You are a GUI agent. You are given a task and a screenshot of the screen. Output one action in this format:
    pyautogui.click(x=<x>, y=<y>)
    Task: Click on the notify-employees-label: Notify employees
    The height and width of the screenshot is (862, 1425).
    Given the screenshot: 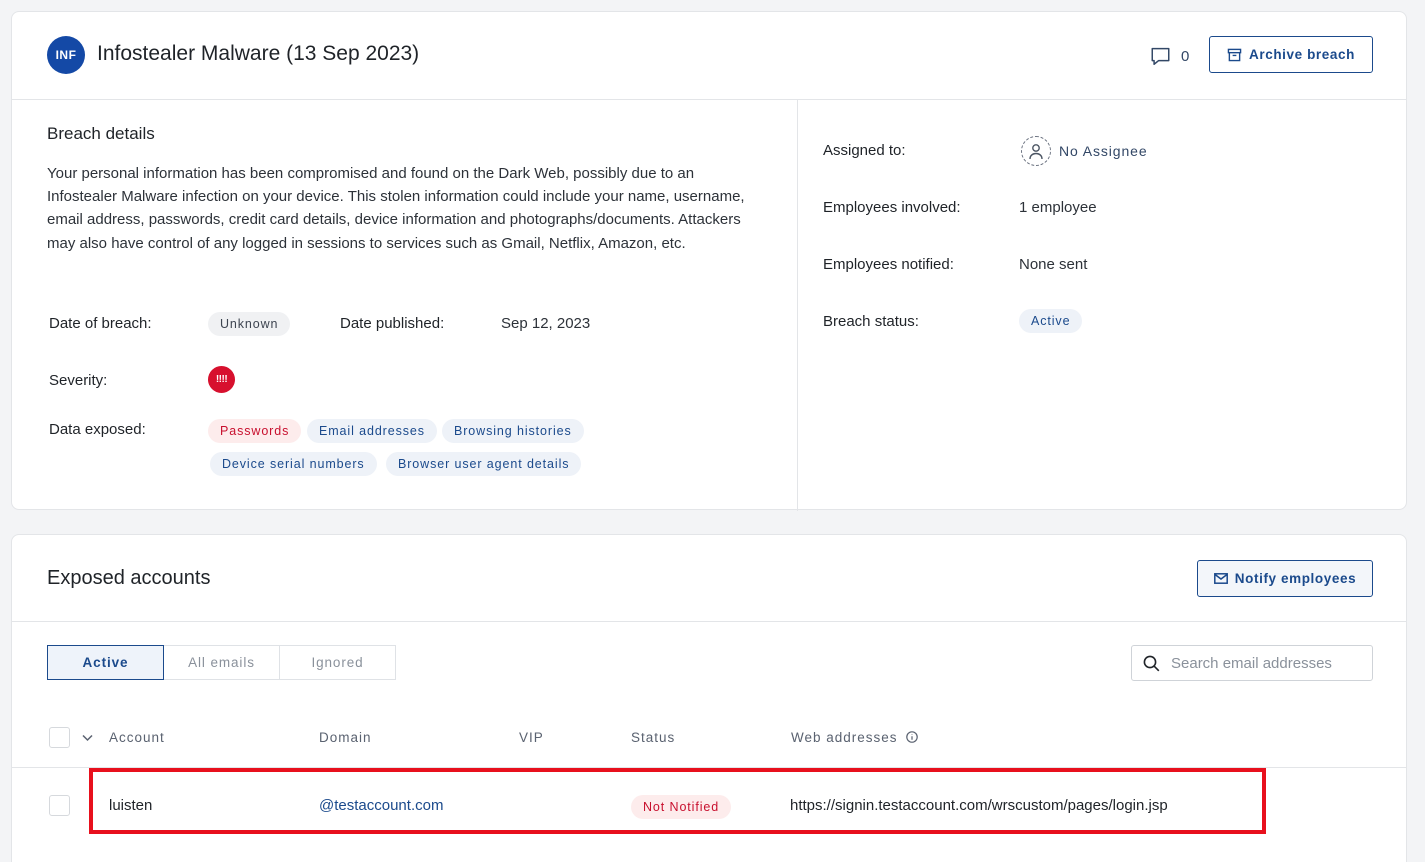 What is the action you would take?
    pyautogui.click(x=1295, y=578)
    